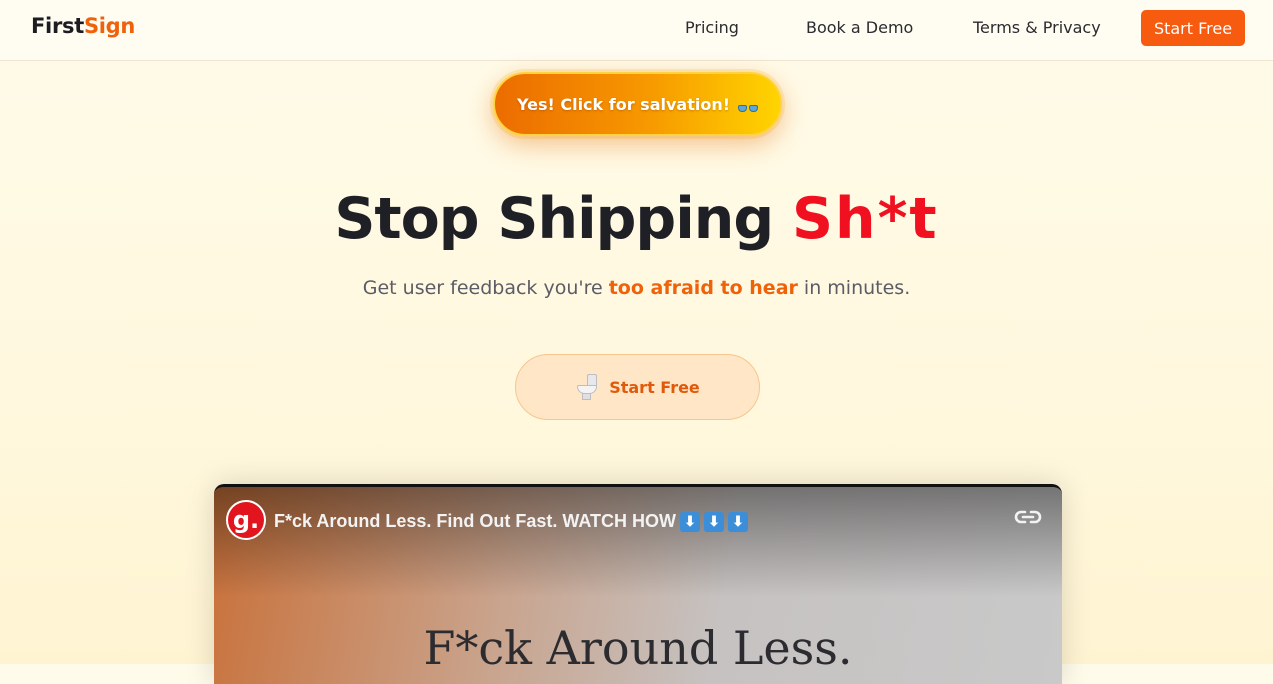 Image resolution: width=1273 pixels, height=684 pixels. What do you see at coordinates (859, 27) in the screenshot?
I see `nav-link-book-demo: Book a Demo` at bounding box center [859, 27].